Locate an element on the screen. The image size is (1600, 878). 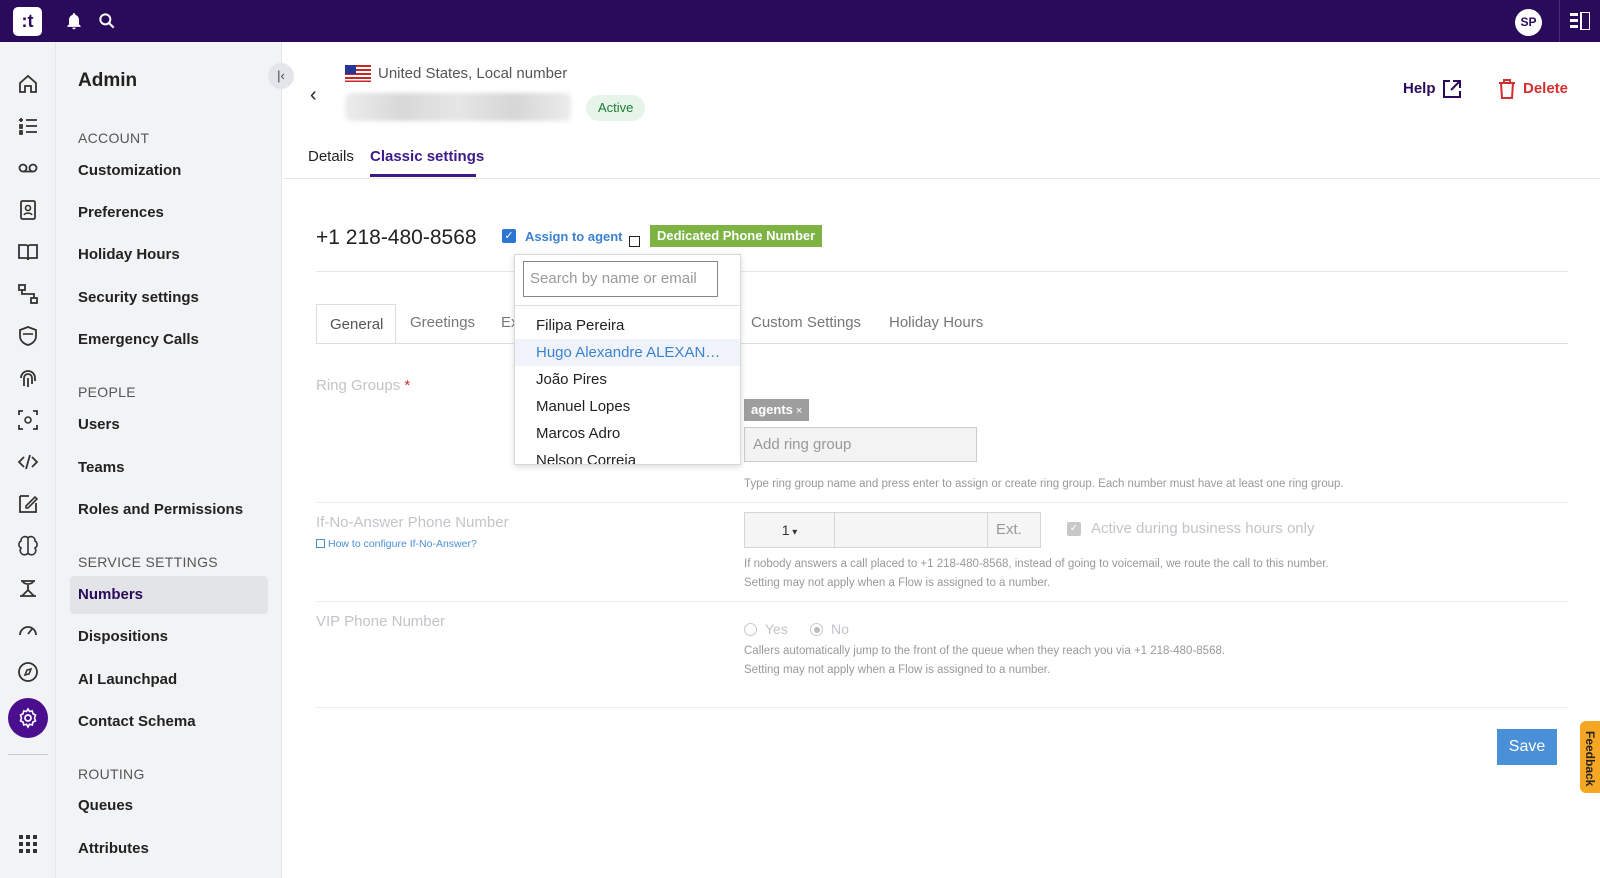
active-hours-checkbox: ✓ is located at coordinates (1074, 529).